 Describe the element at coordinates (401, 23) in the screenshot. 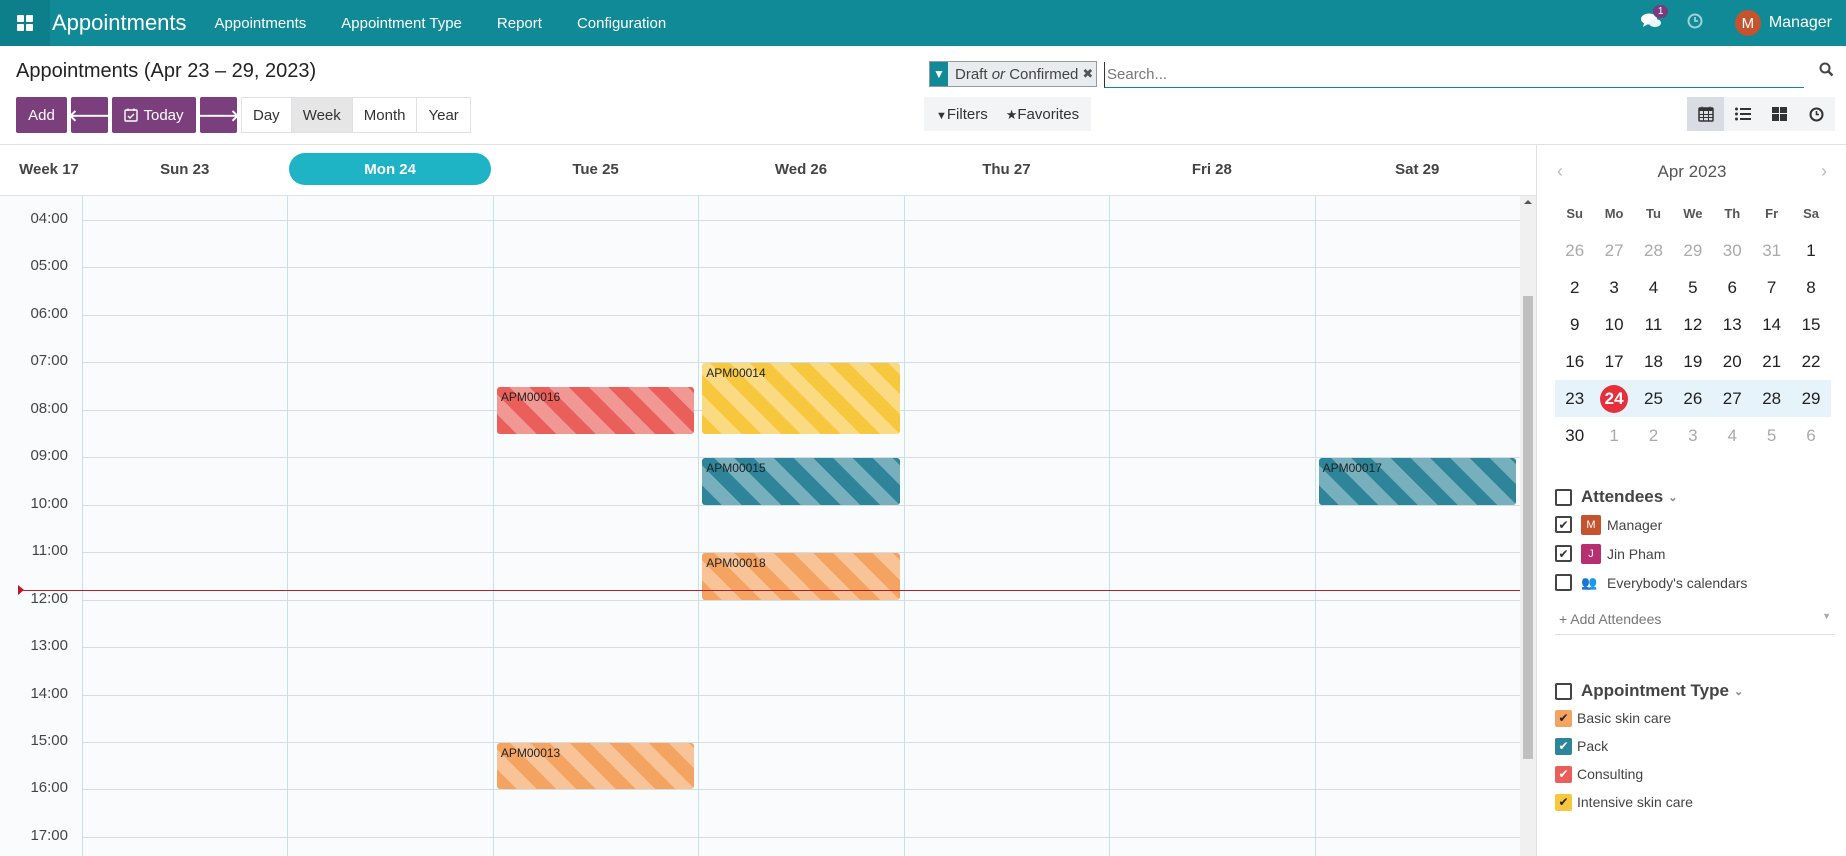

I see `menu-appointment-type: Appointment Type` at that location.